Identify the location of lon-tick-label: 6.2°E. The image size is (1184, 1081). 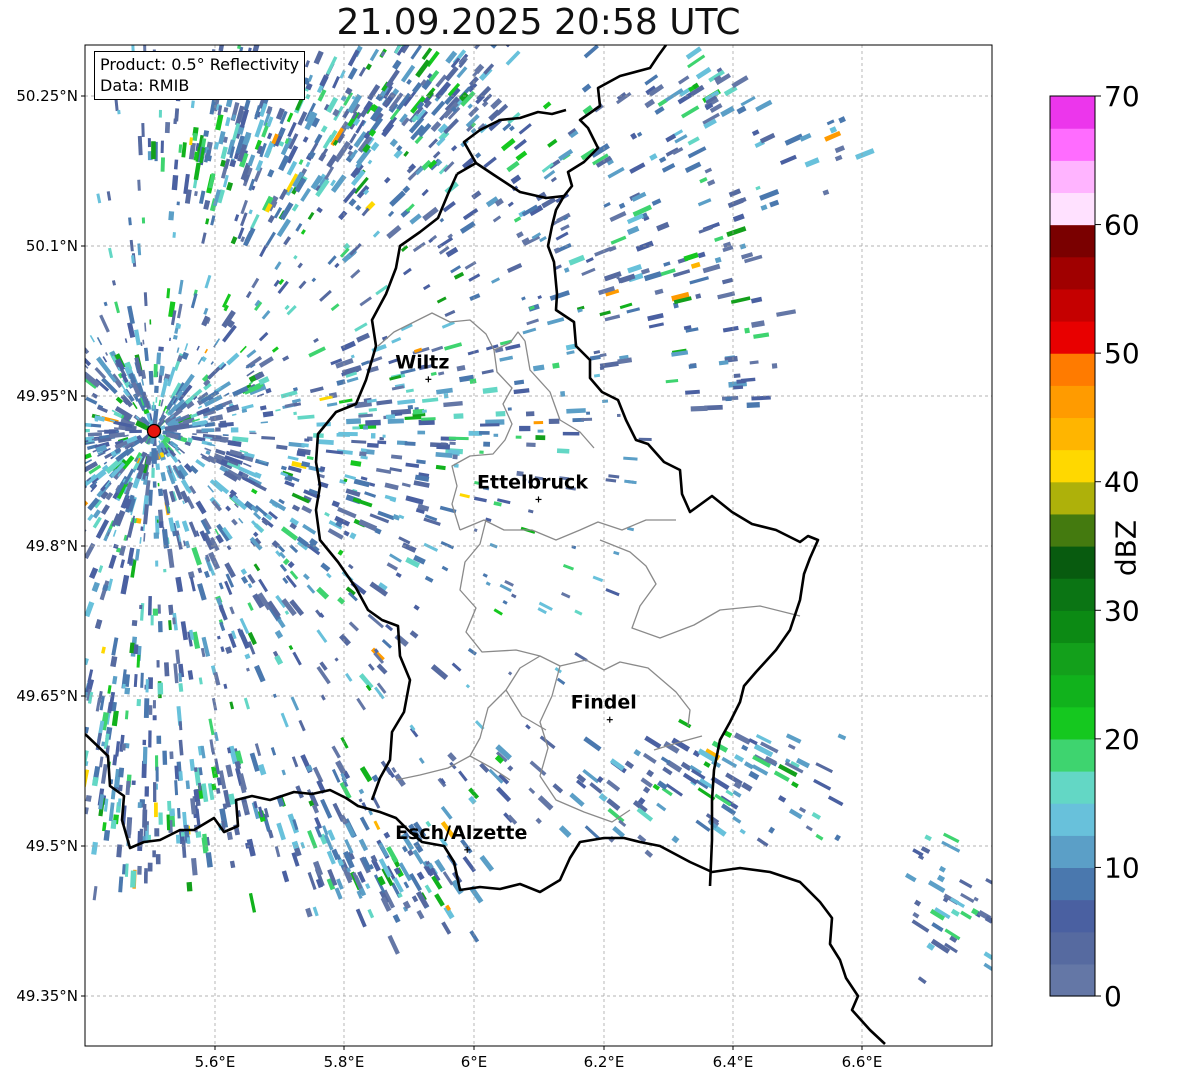
(604, 1062).